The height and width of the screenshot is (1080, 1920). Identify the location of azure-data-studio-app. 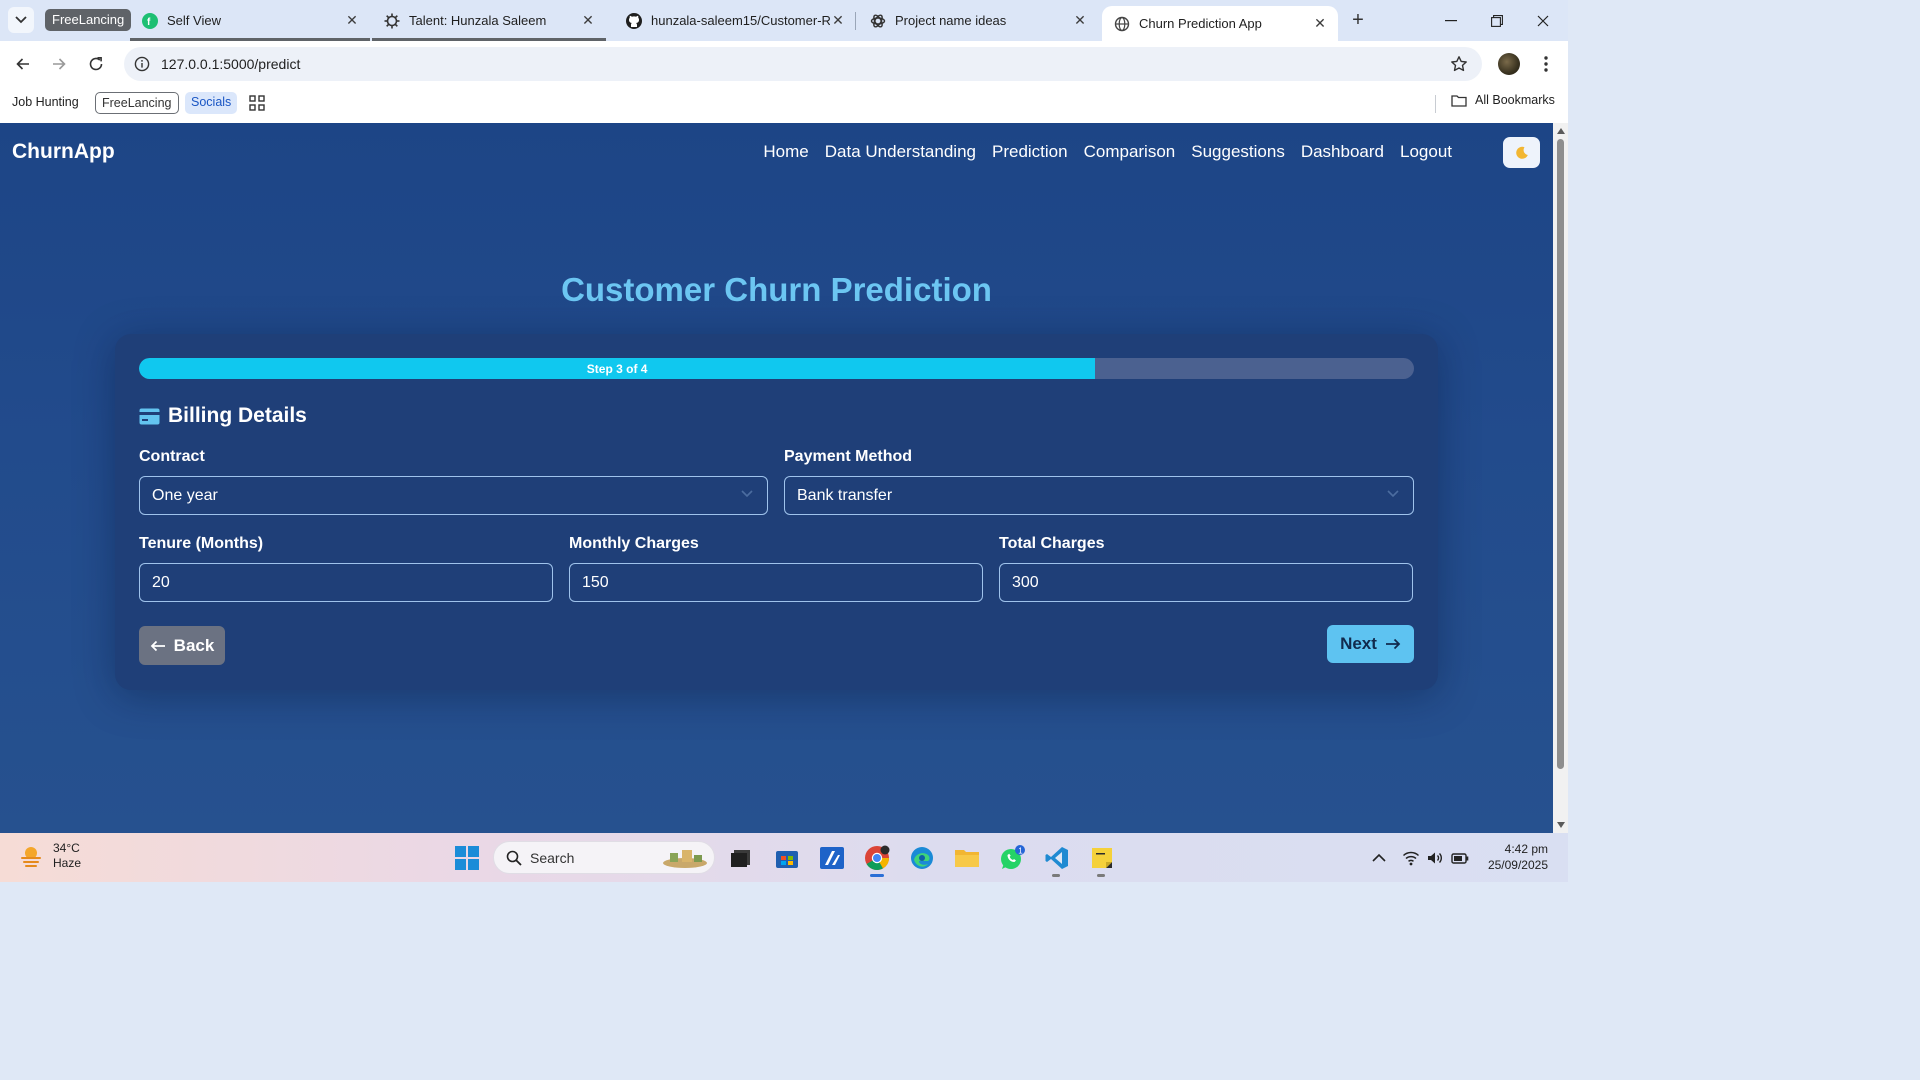
(832, 858).